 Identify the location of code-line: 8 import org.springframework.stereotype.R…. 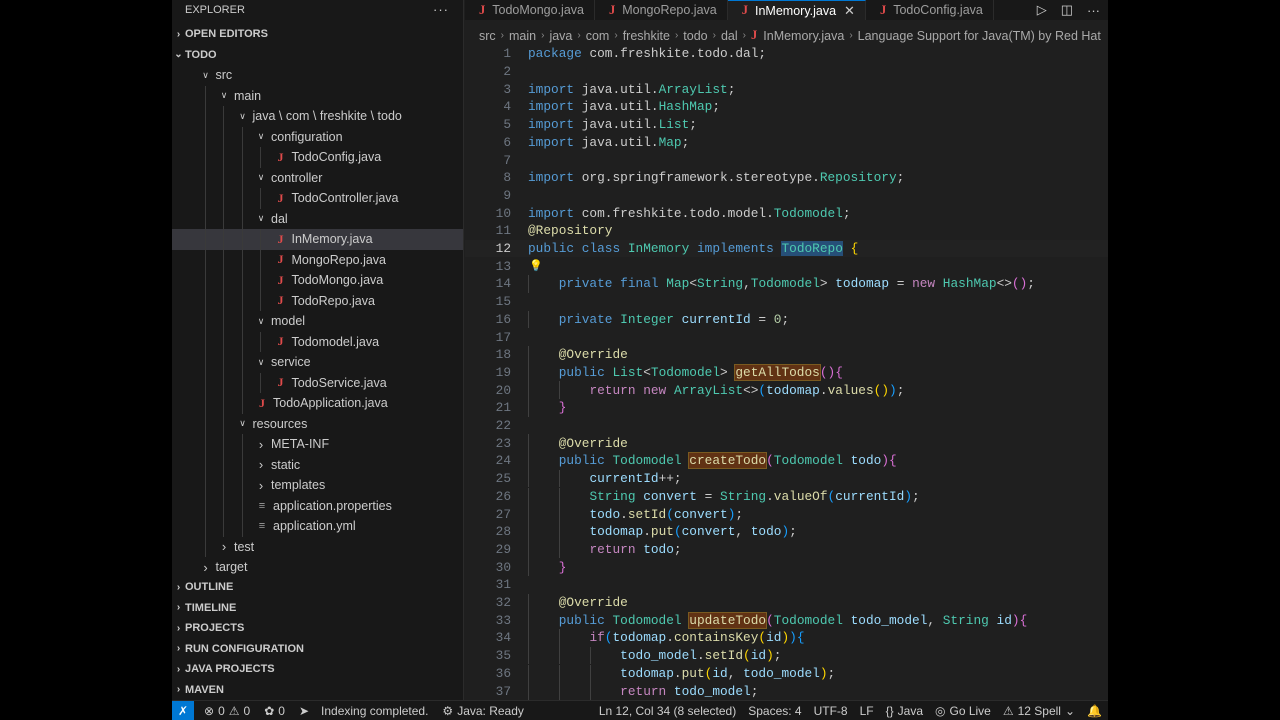
(786, 178).